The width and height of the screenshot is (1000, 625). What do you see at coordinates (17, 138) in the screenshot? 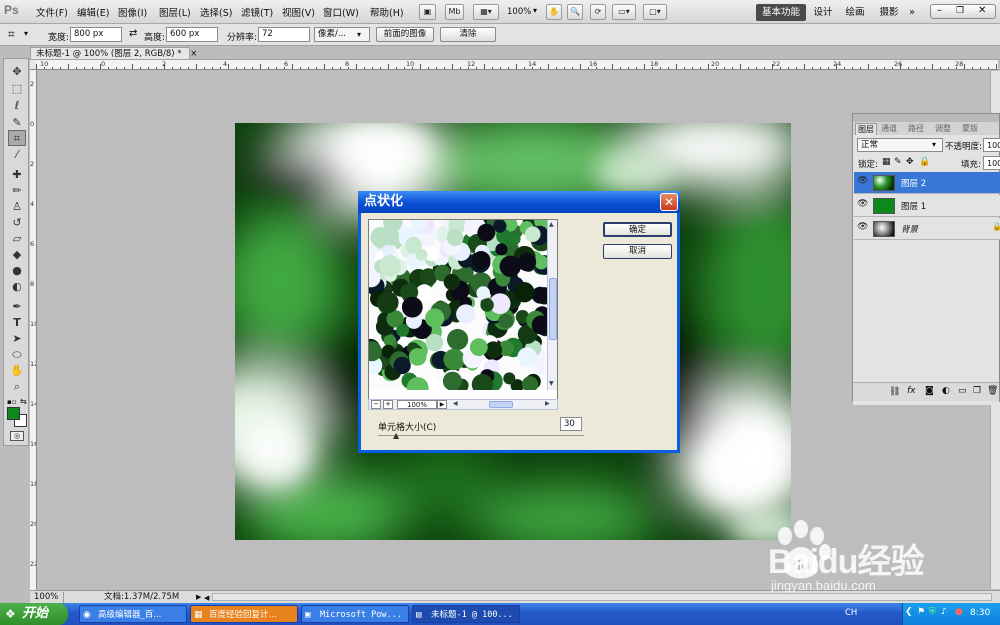
I see `crop-tool-icon: ⌗` at bounding box center [17, 138].